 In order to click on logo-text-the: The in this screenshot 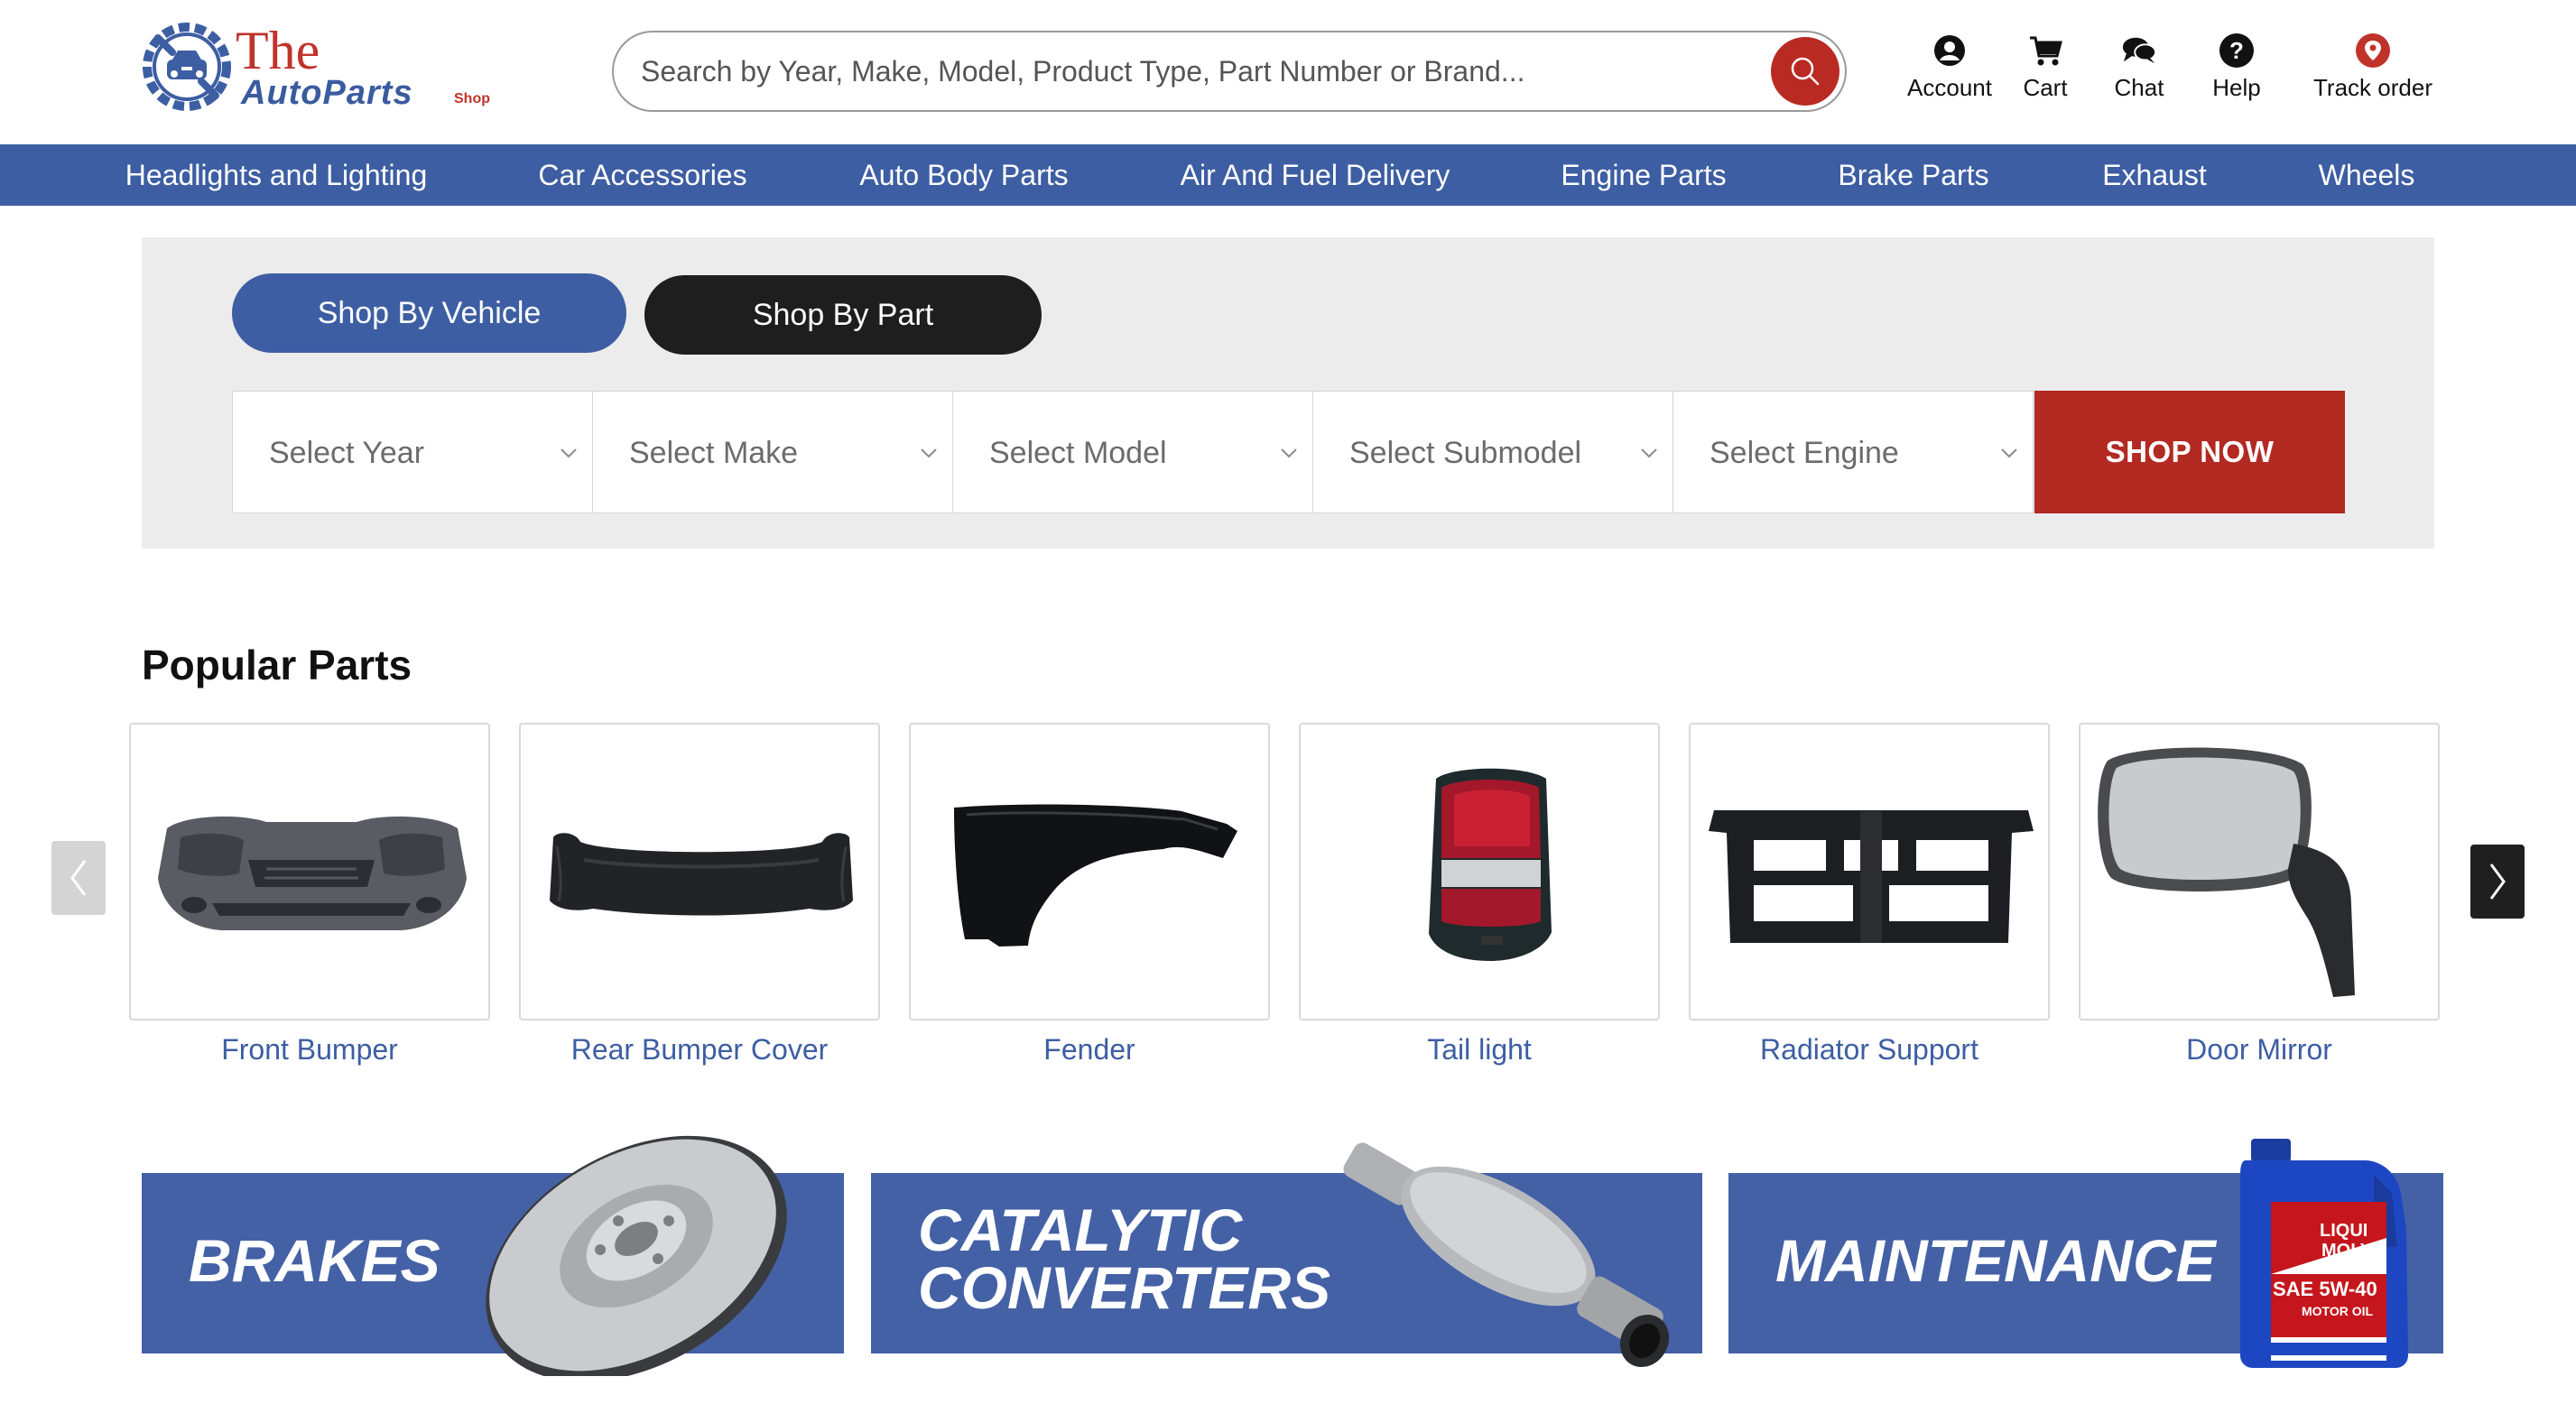, I will do `click(278, 50)`.